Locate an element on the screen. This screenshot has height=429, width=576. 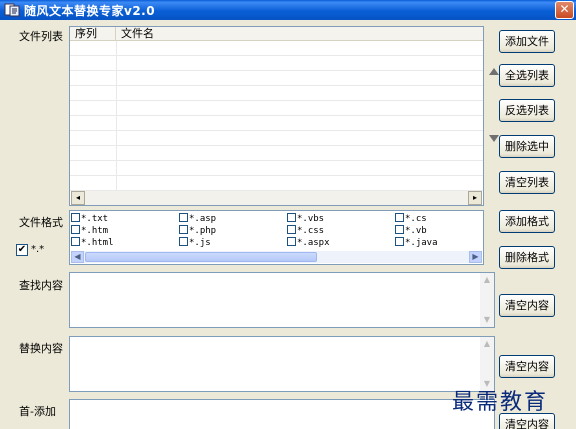
format-checkbox-cs: *.cs is located at coordinates (411, 218).